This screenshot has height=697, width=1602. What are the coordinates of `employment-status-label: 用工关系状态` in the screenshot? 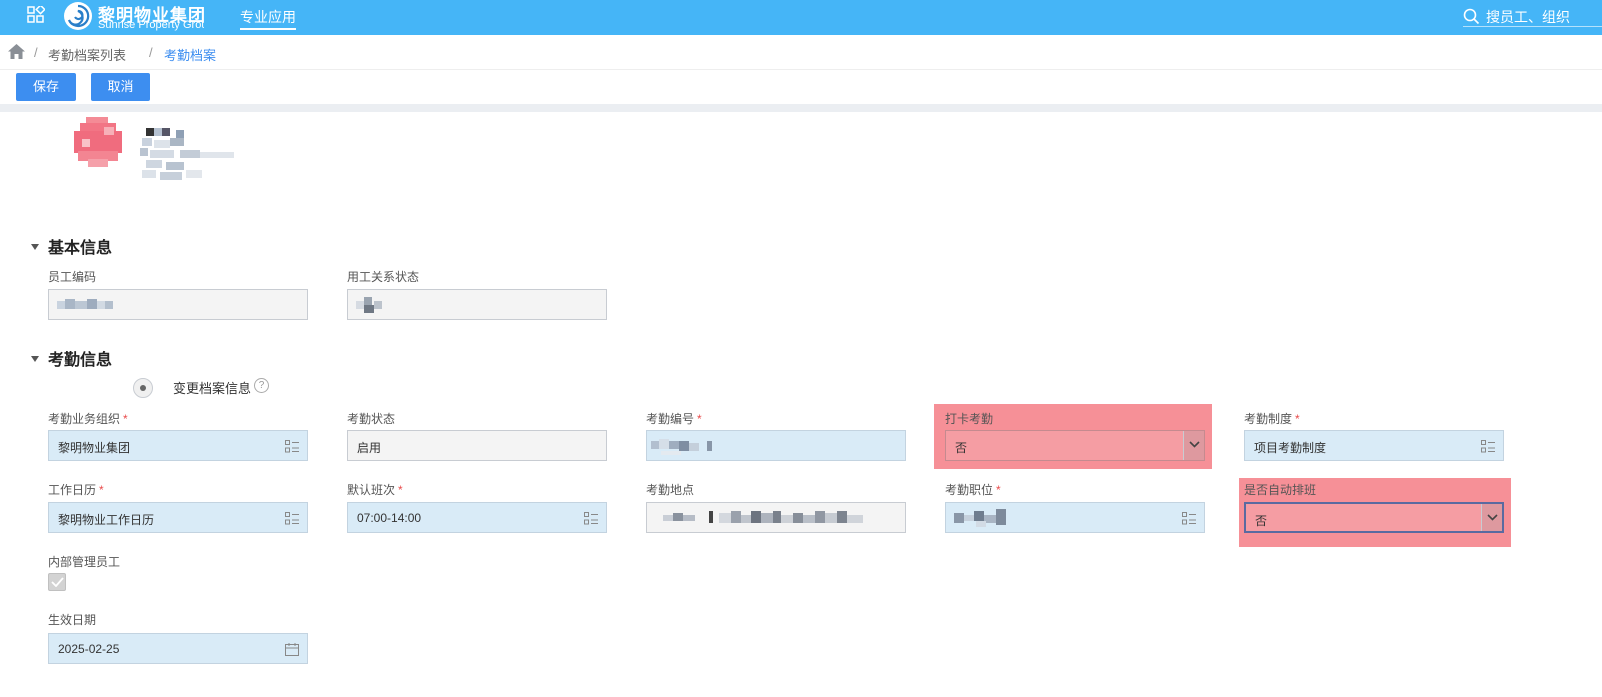 It's located at (383, 277).